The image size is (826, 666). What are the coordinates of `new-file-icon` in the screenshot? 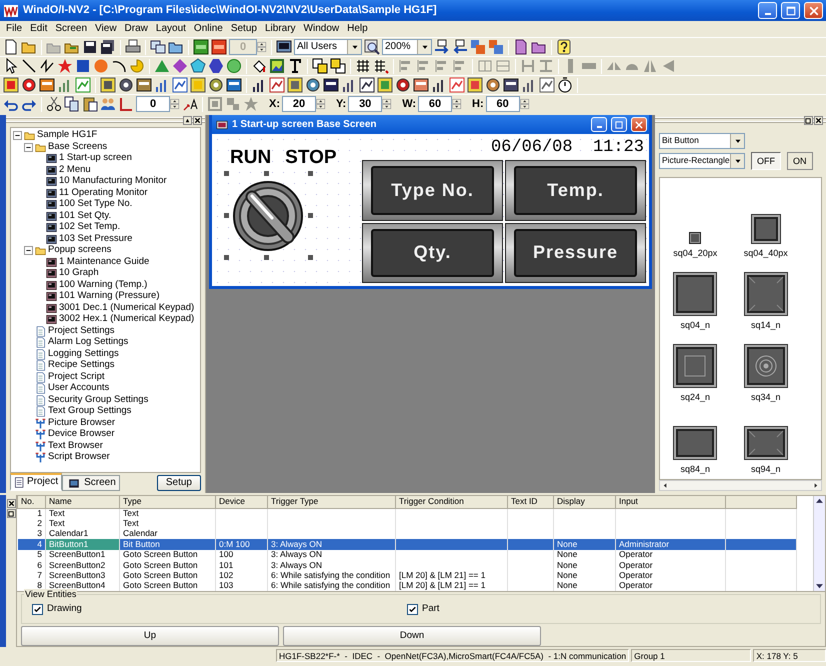 It's located at (11, 47).